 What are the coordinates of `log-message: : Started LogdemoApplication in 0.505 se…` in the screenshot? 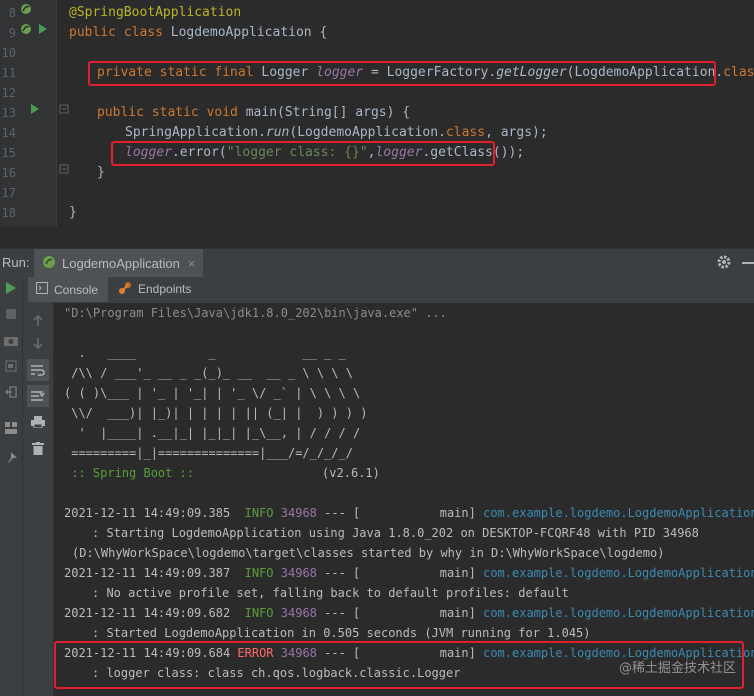 It's located at (341, 633).